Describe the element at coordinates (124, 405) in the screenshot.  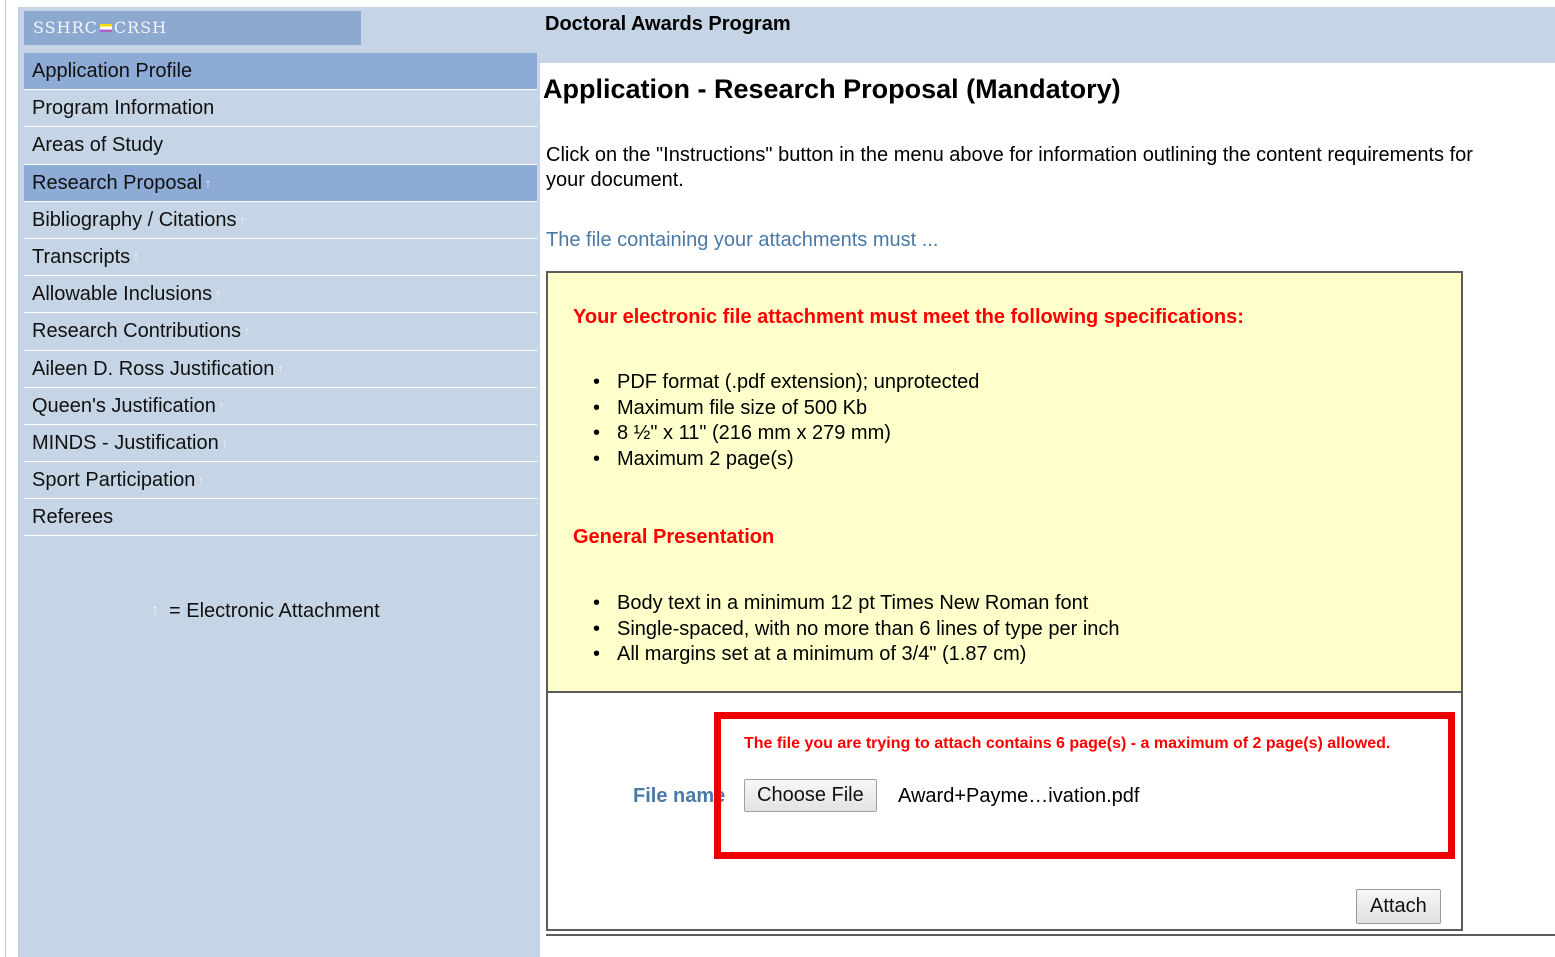
I see `sidebar-item-label: Queen's Justification` at that location.